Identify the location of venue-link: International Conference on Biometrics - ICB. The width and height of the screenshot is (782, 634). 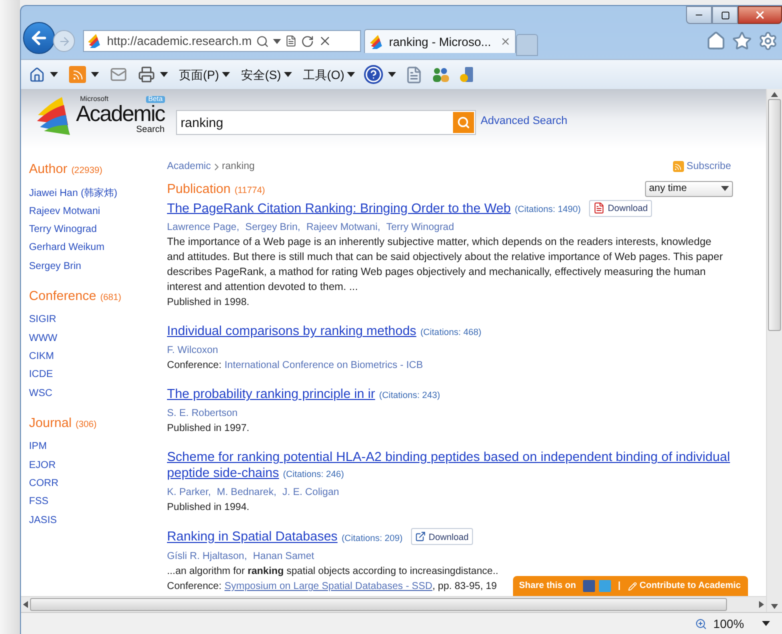
(323, 366).